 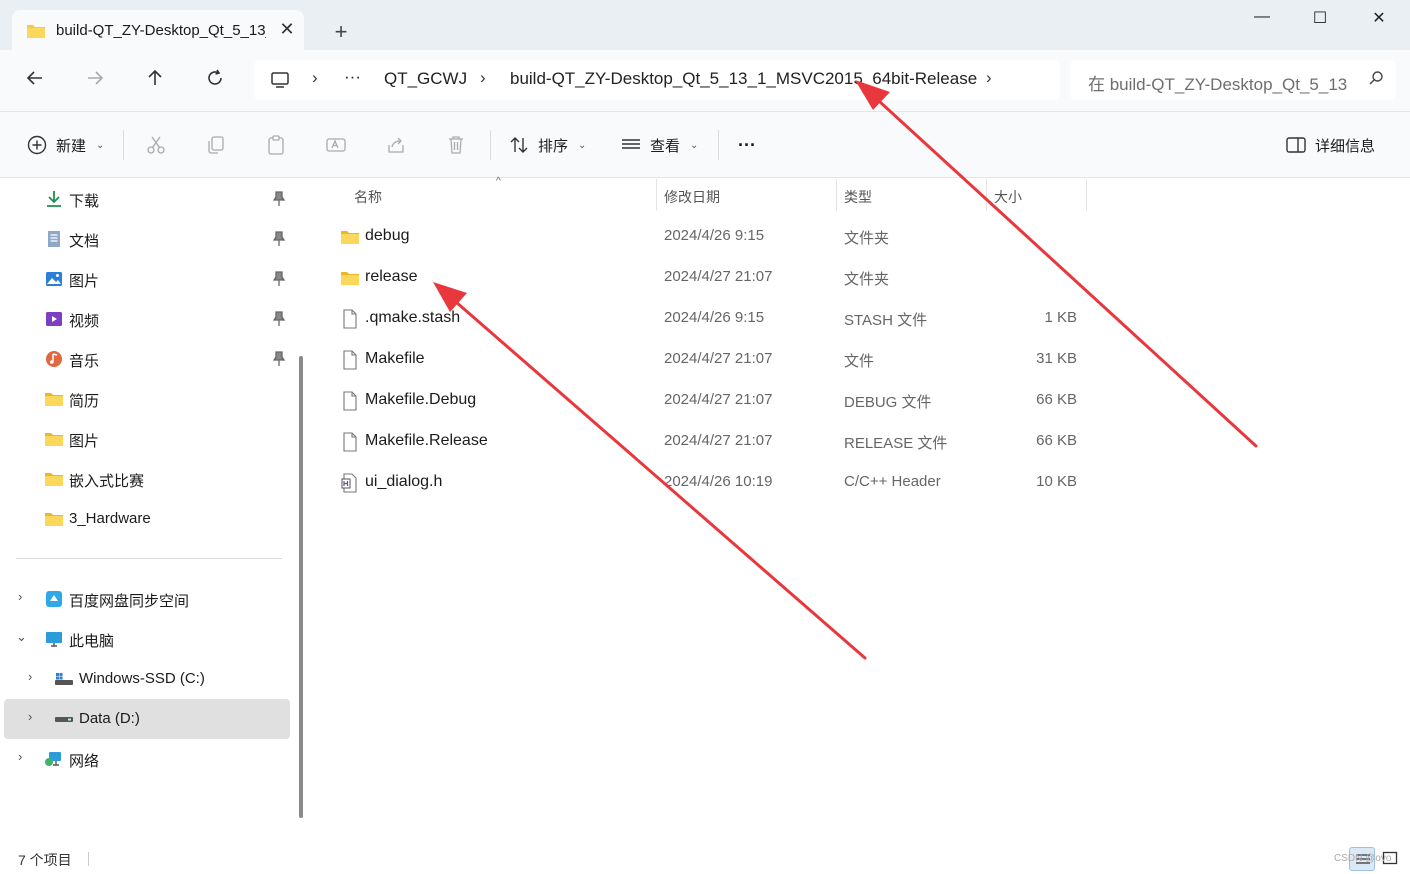 What do you see at coordinates (519, 145) in the screenshot?
I see `sort-icon` at bounding box center [519, 145].